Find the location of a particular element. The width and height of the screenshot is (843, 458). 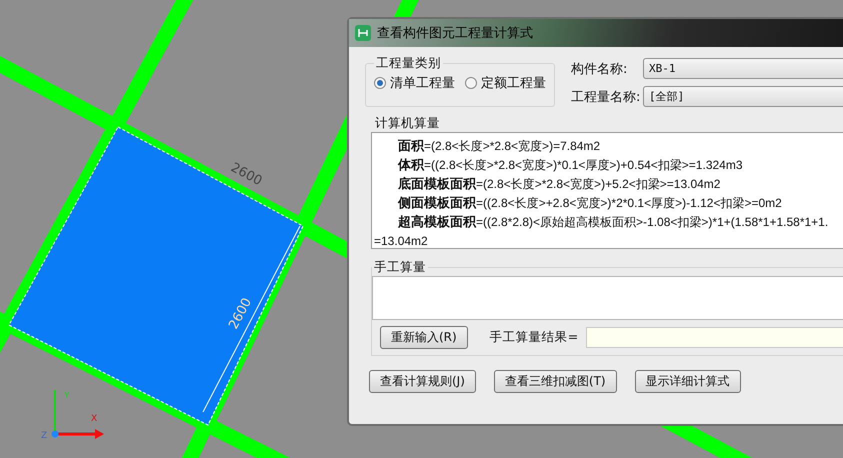

result-field is located at coordinates (714, 337).